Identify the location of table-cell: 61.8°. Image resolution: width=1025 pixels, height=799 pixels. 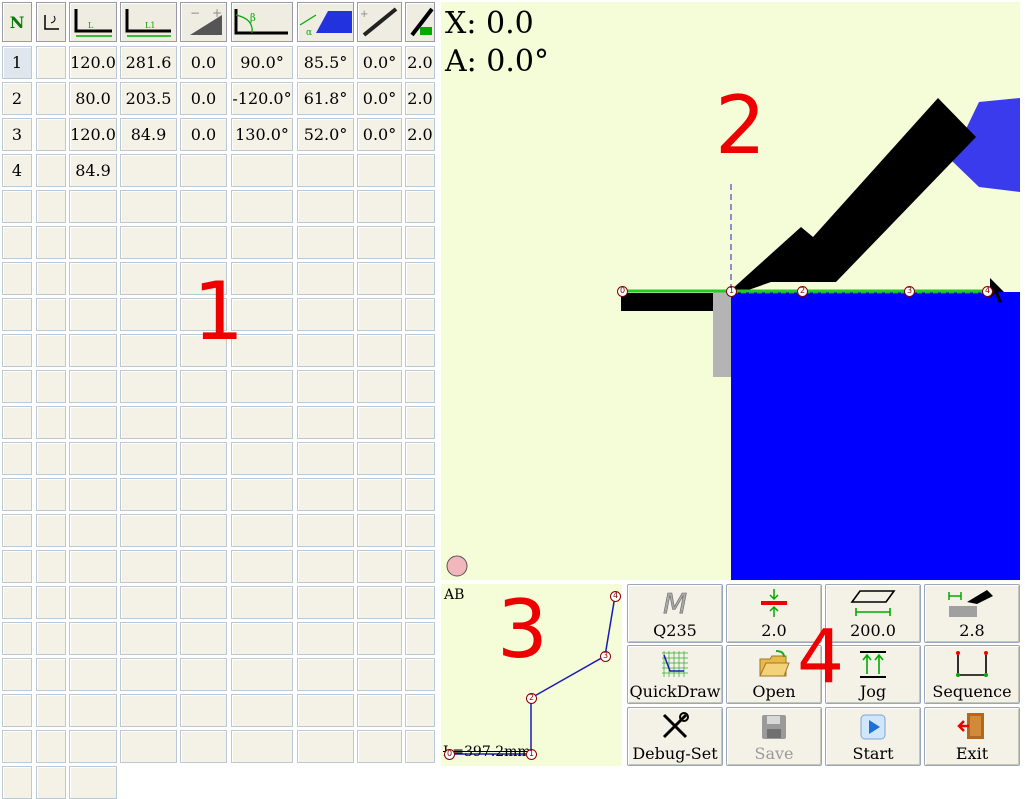
(325, 98).